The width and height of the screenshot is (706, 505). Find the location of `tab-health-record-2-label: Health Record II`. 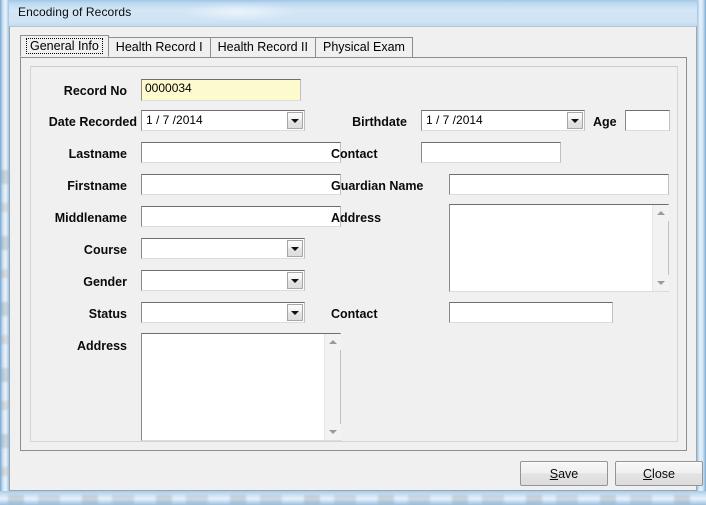

tab-health-record-2-label: Health Record II is located at coordinates (262, 47).